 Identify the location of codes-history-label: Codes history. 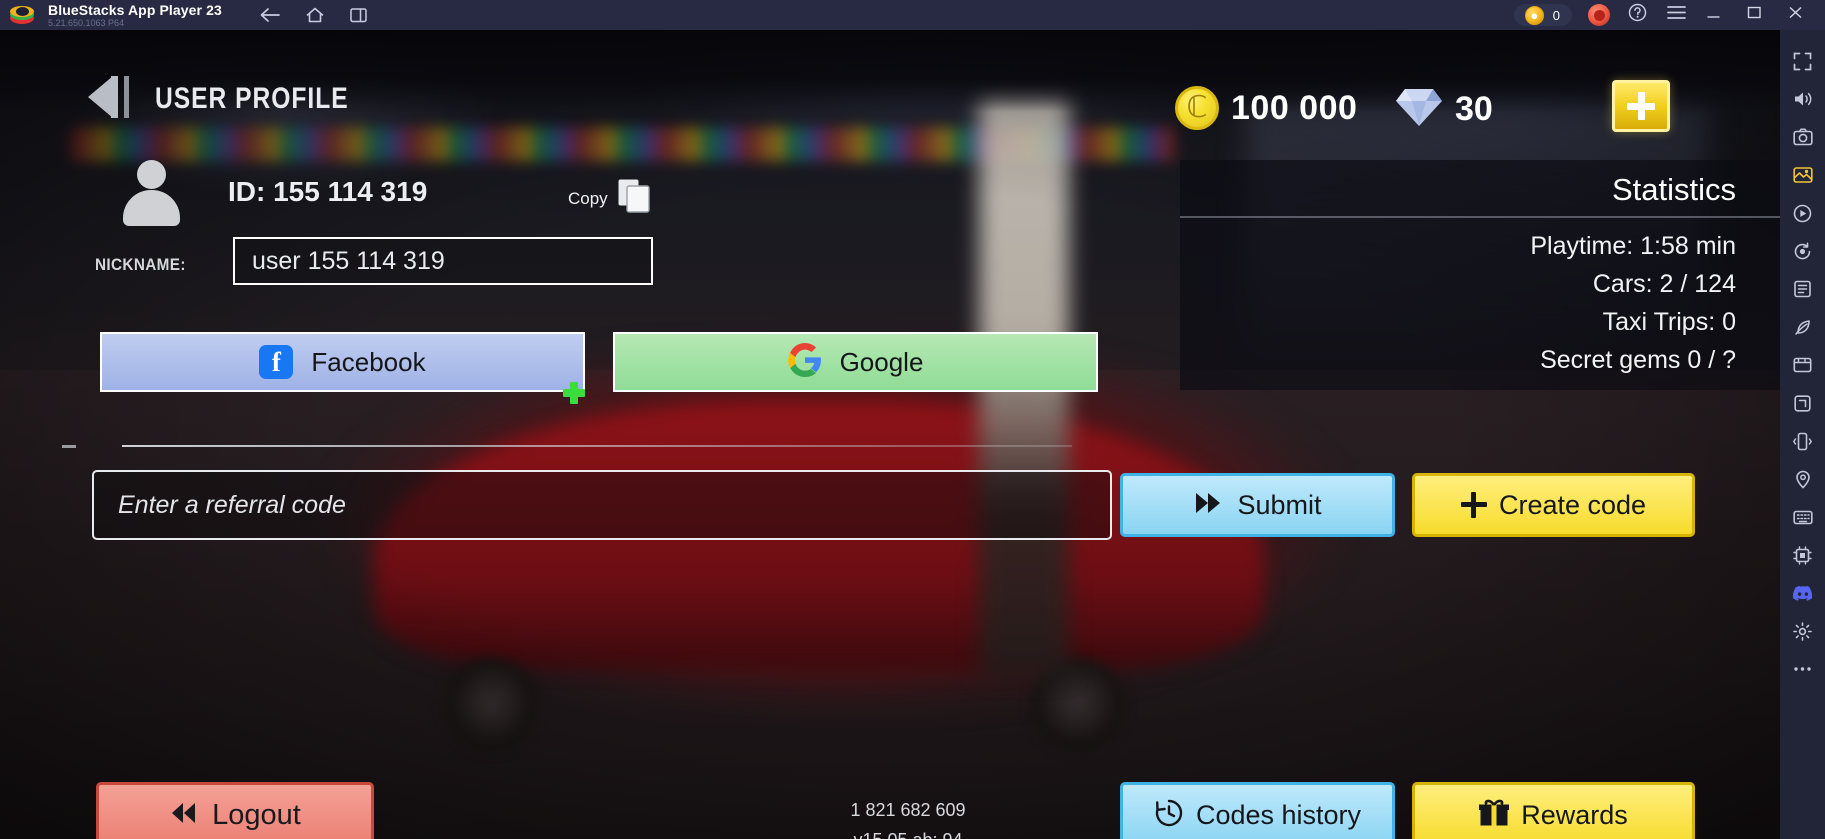
(1278, 814).